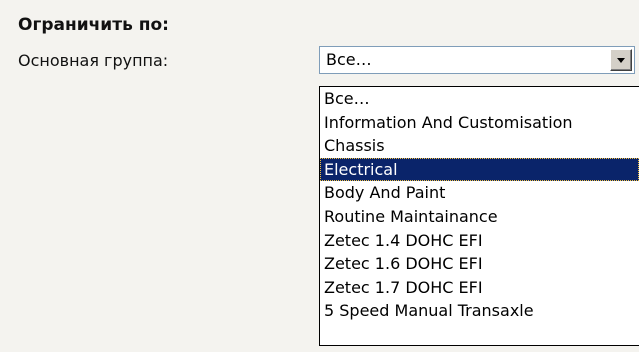 The height and width of the screenshot is (352, 639). What do you see at coordinates (479, 193) in the screenshot?
I see `dropdown-option-body-and-paint: Body And Paint` at bounding box center [479, 193].